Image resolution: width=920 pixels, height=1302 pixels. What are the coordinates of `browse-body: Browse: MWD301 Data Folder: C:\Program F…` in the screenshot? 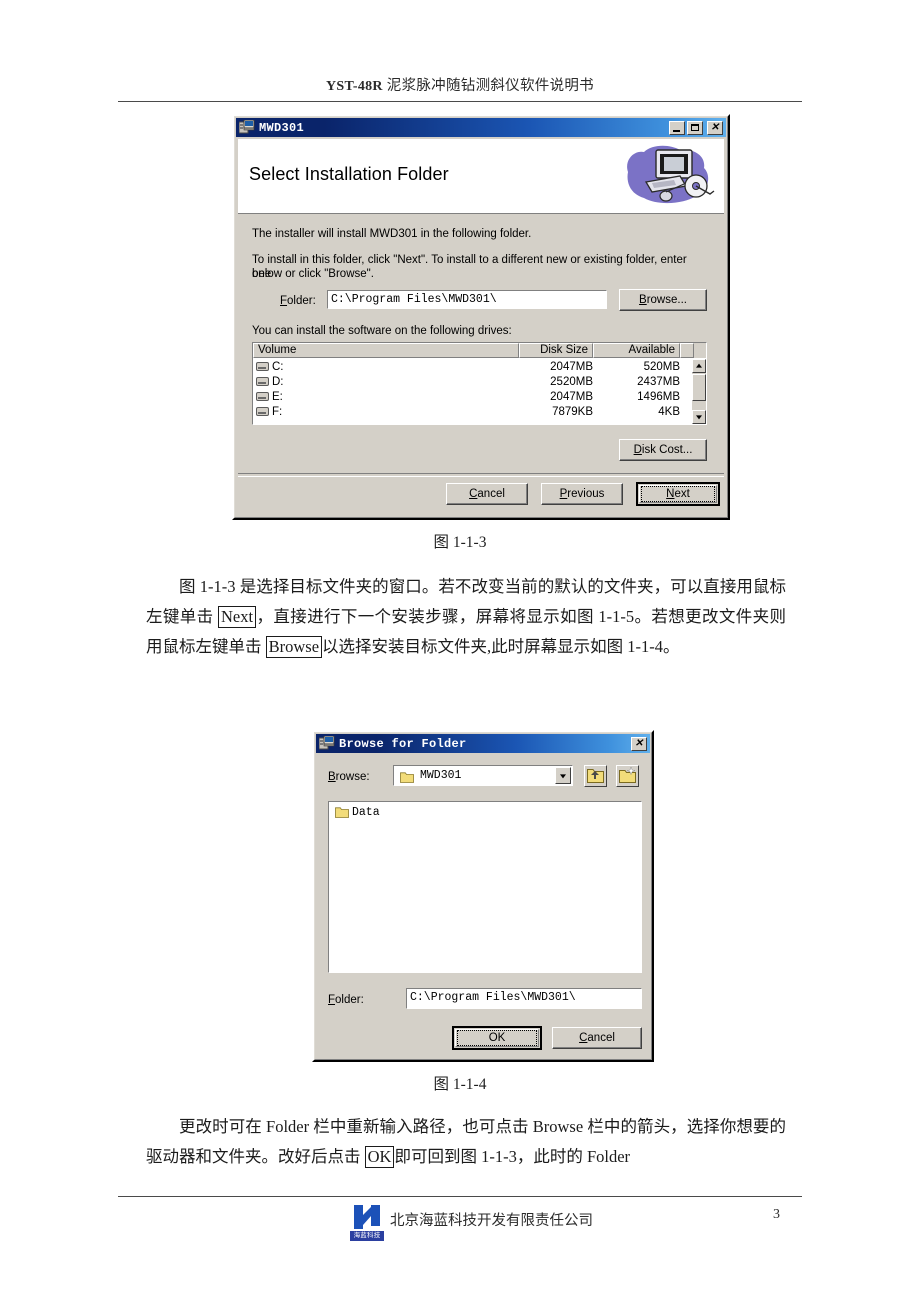 It's located at (483, 905).